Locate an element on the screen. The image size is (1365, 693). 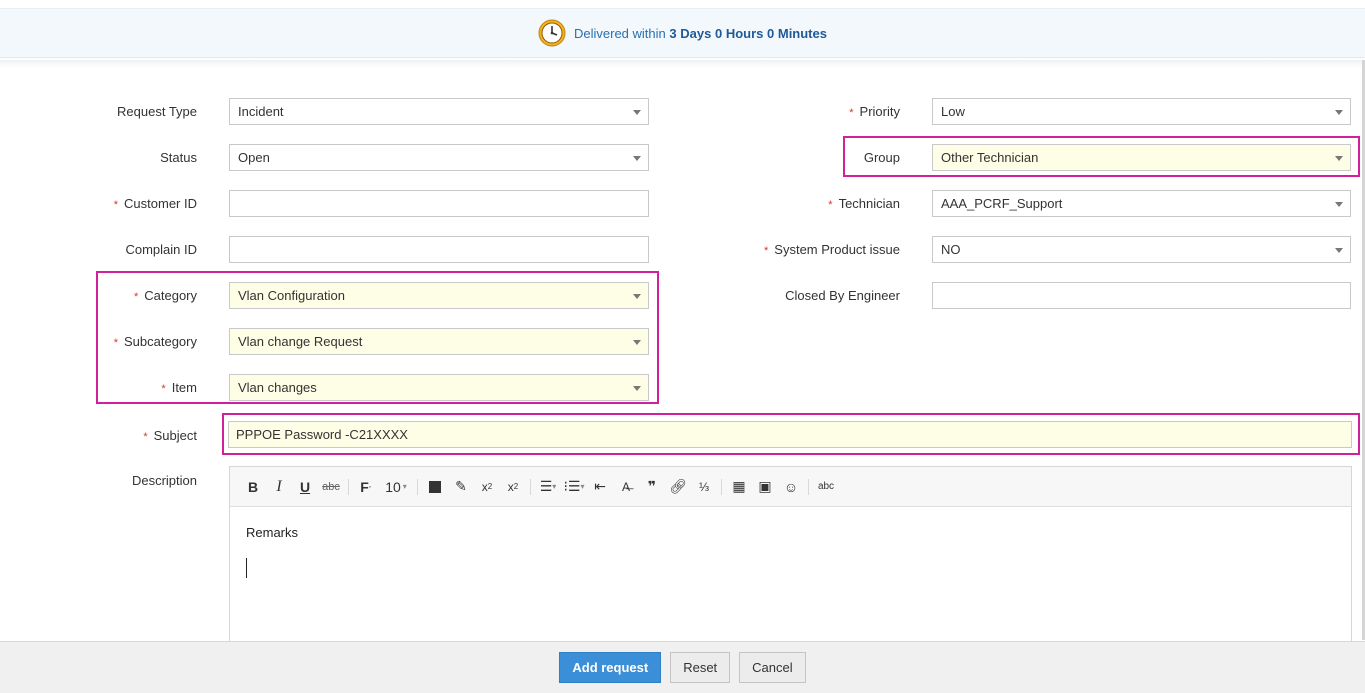
subscript-icon: x2 is located at coordinates (487, 487).